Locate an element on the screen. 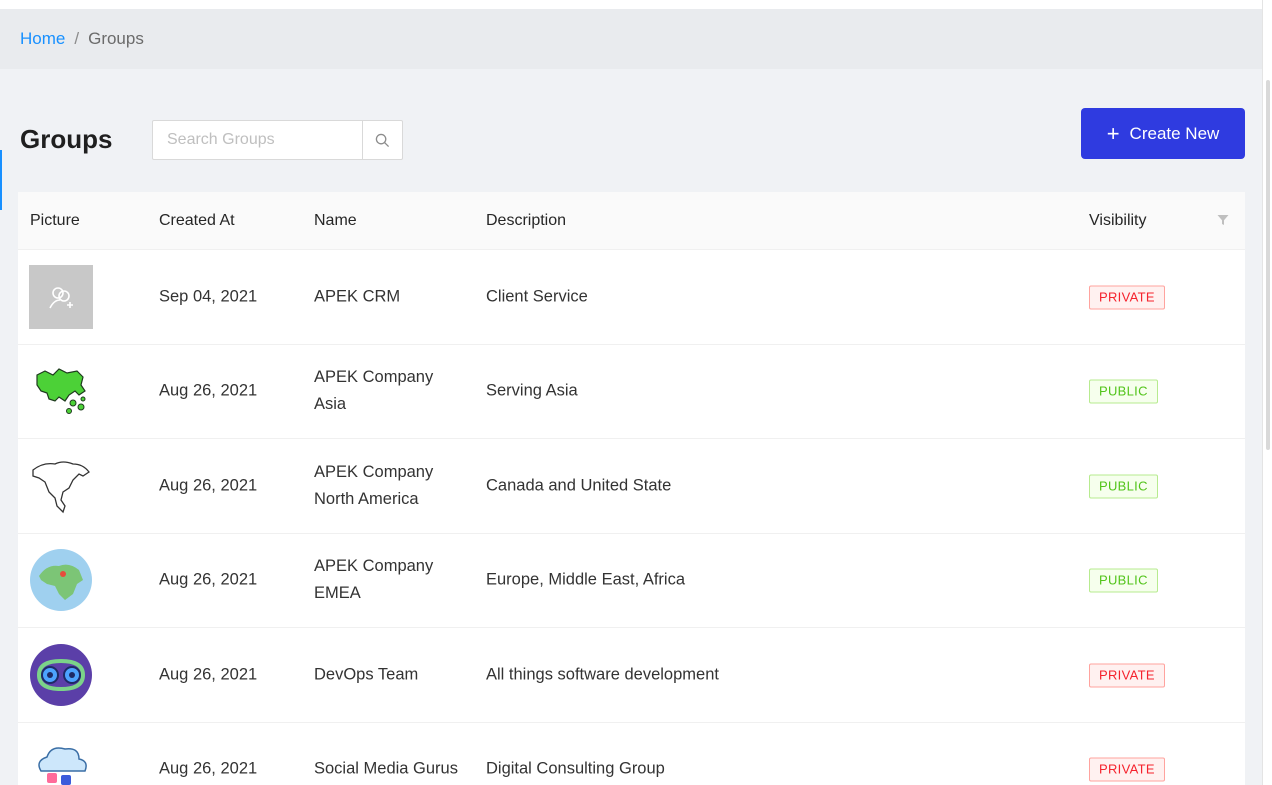 The width and height of the screenshot is (1272, 785). breadcrumb: Home / Groups is located at coordinates (631, 39).